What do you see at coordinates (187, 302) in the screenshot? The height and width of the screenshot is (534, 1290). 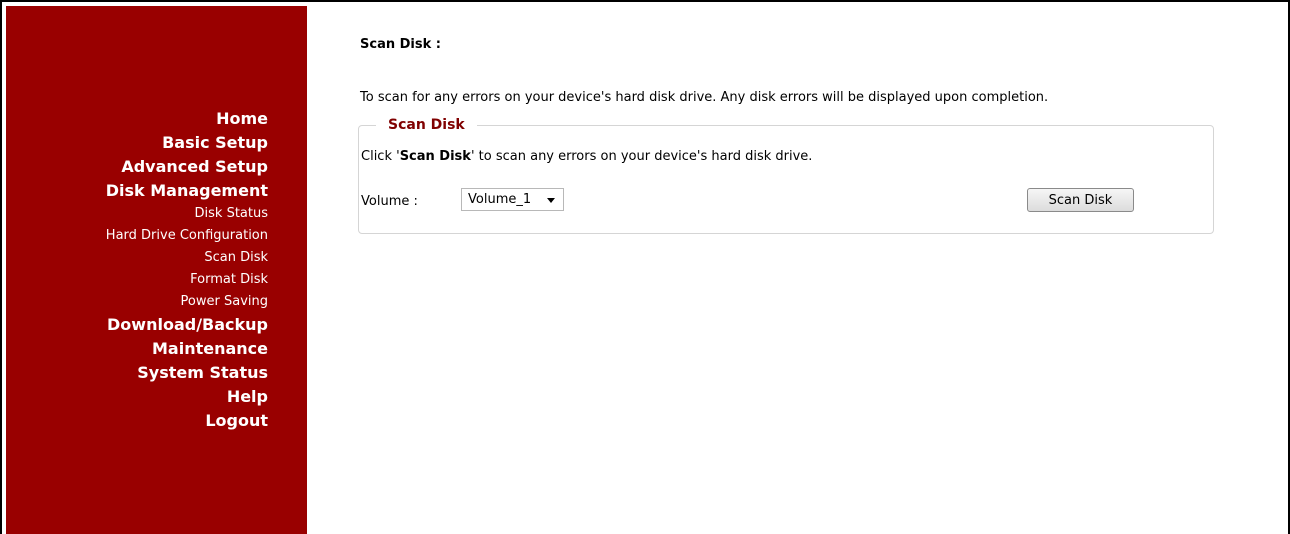 I see `sidebar-subitem-power-saving: Power Saving` at bounding box center [187, 302].